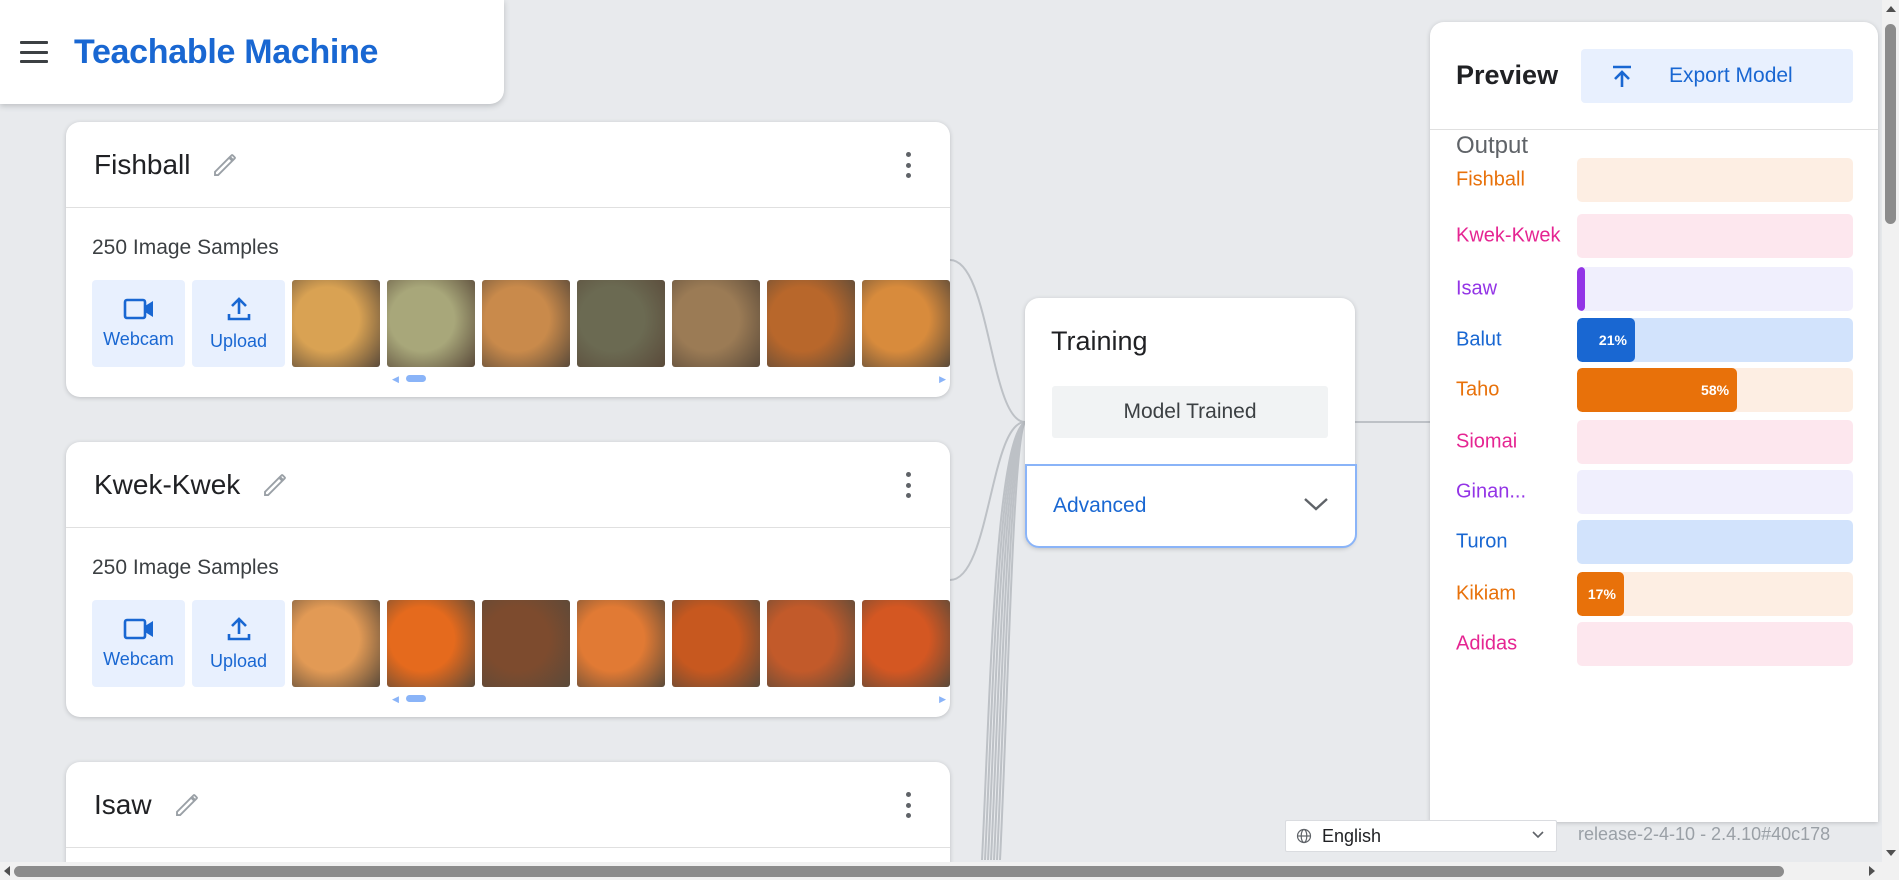  What do you see at coordinates (899, 871) in the screenshot?
I see `horizontal-scroll-thumb` at bounding box center [899, 871].